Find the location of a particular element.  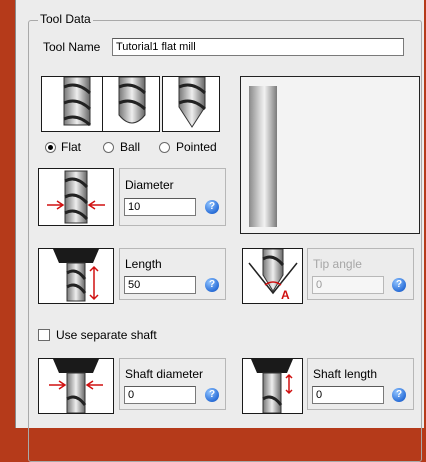

diameter-group is located at coordinates (172, 197).